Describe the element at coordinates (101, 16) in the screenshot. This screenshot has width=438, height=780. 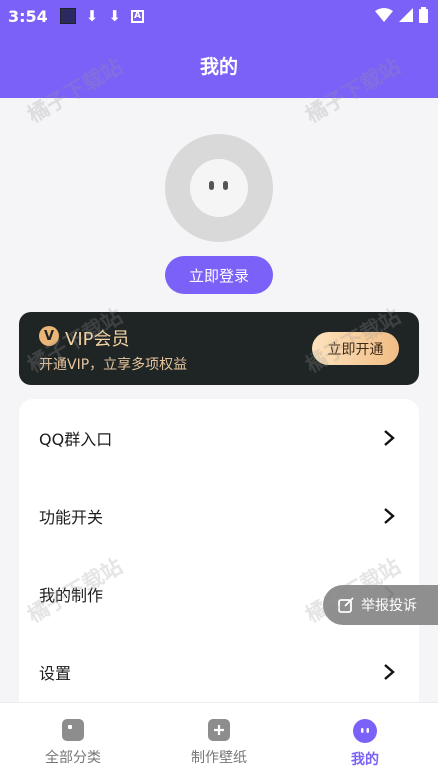
I see `notification-icons: ⬇ ⬇ A` at that location.